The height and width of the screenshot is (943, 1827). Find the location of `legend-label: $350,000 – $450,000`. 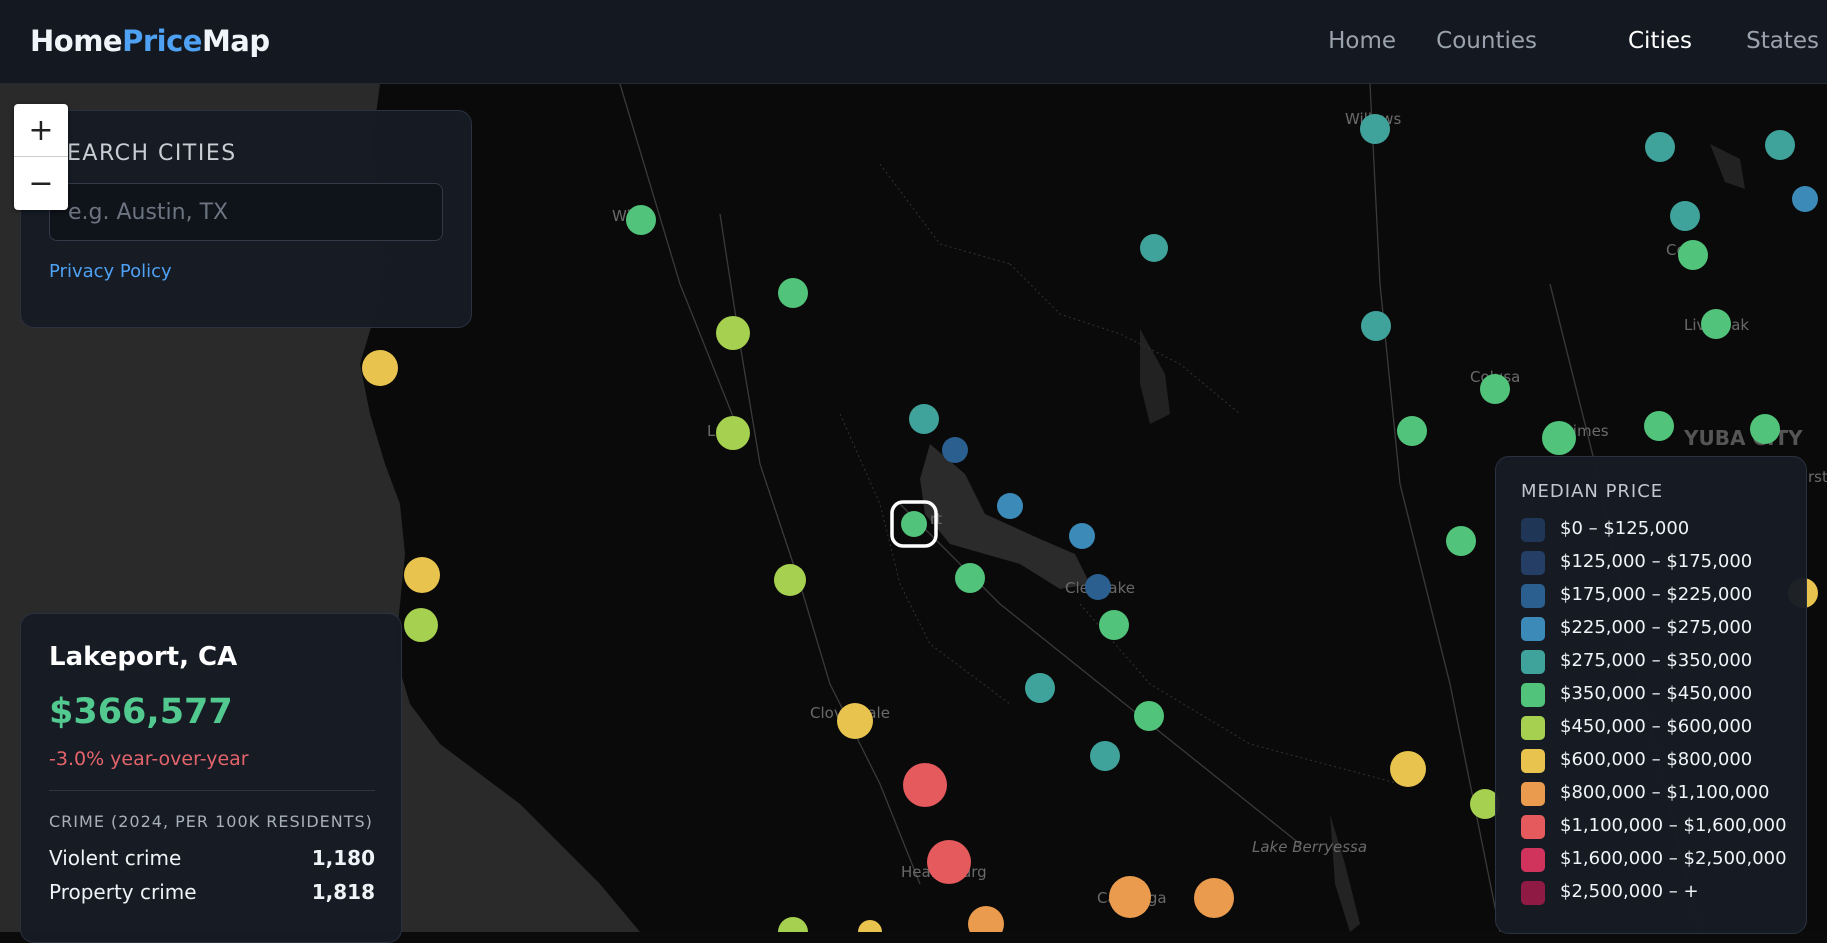

legend-label: $350,000 – $450,000 is located at coordinates (1656, 693).